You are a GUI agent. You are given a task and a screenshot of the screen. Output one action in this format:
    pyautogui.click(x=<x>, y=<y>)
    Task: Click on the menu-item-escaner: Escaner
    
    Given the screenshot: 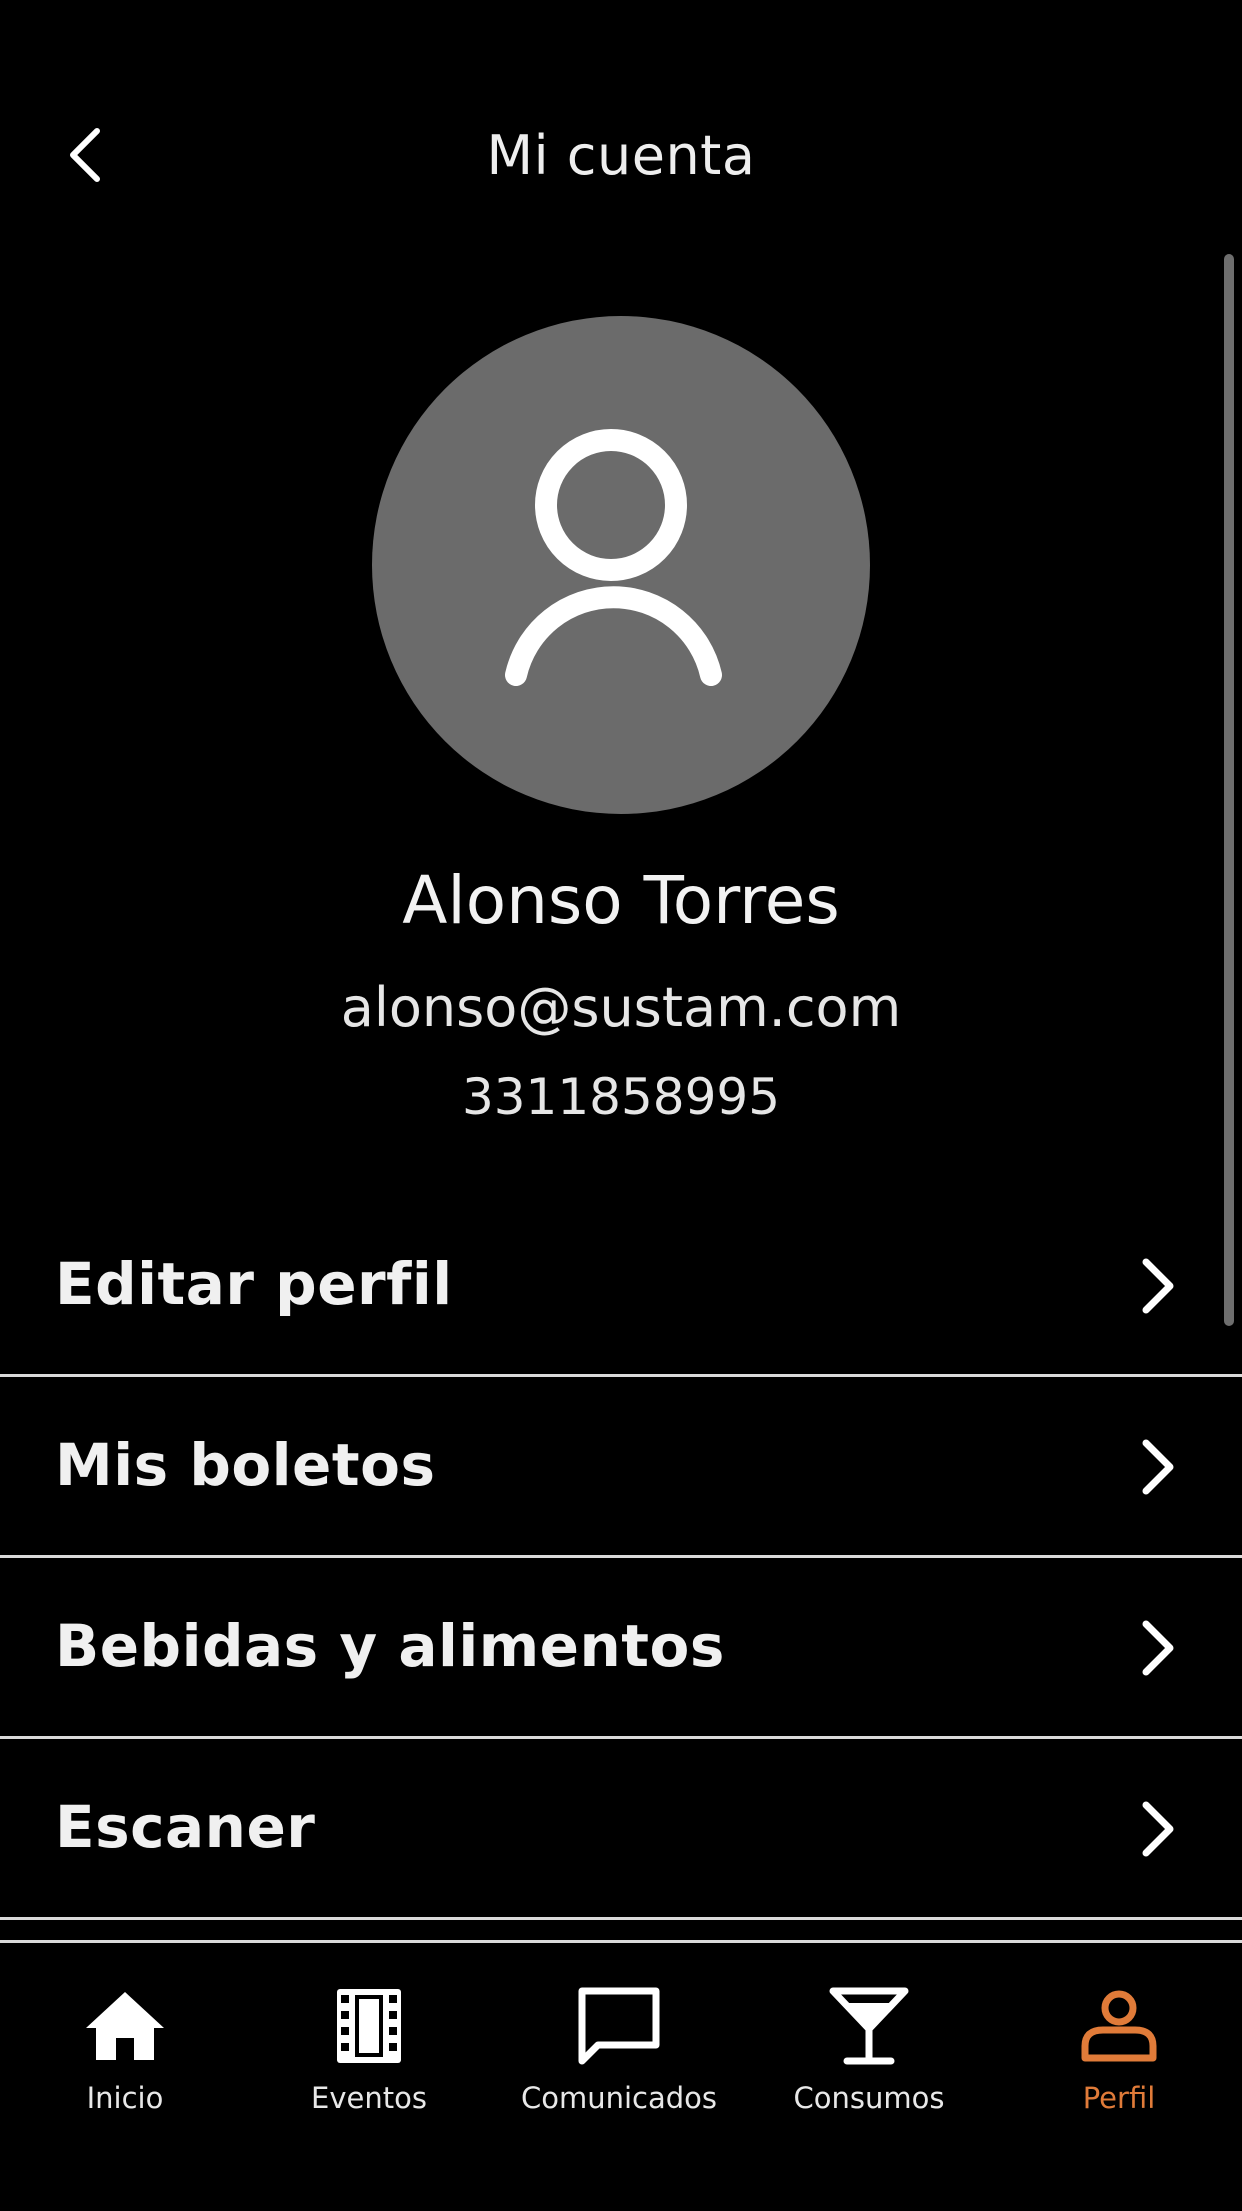 What is the action you would take?
    pyautogui.click(x=621, y=1829)
    